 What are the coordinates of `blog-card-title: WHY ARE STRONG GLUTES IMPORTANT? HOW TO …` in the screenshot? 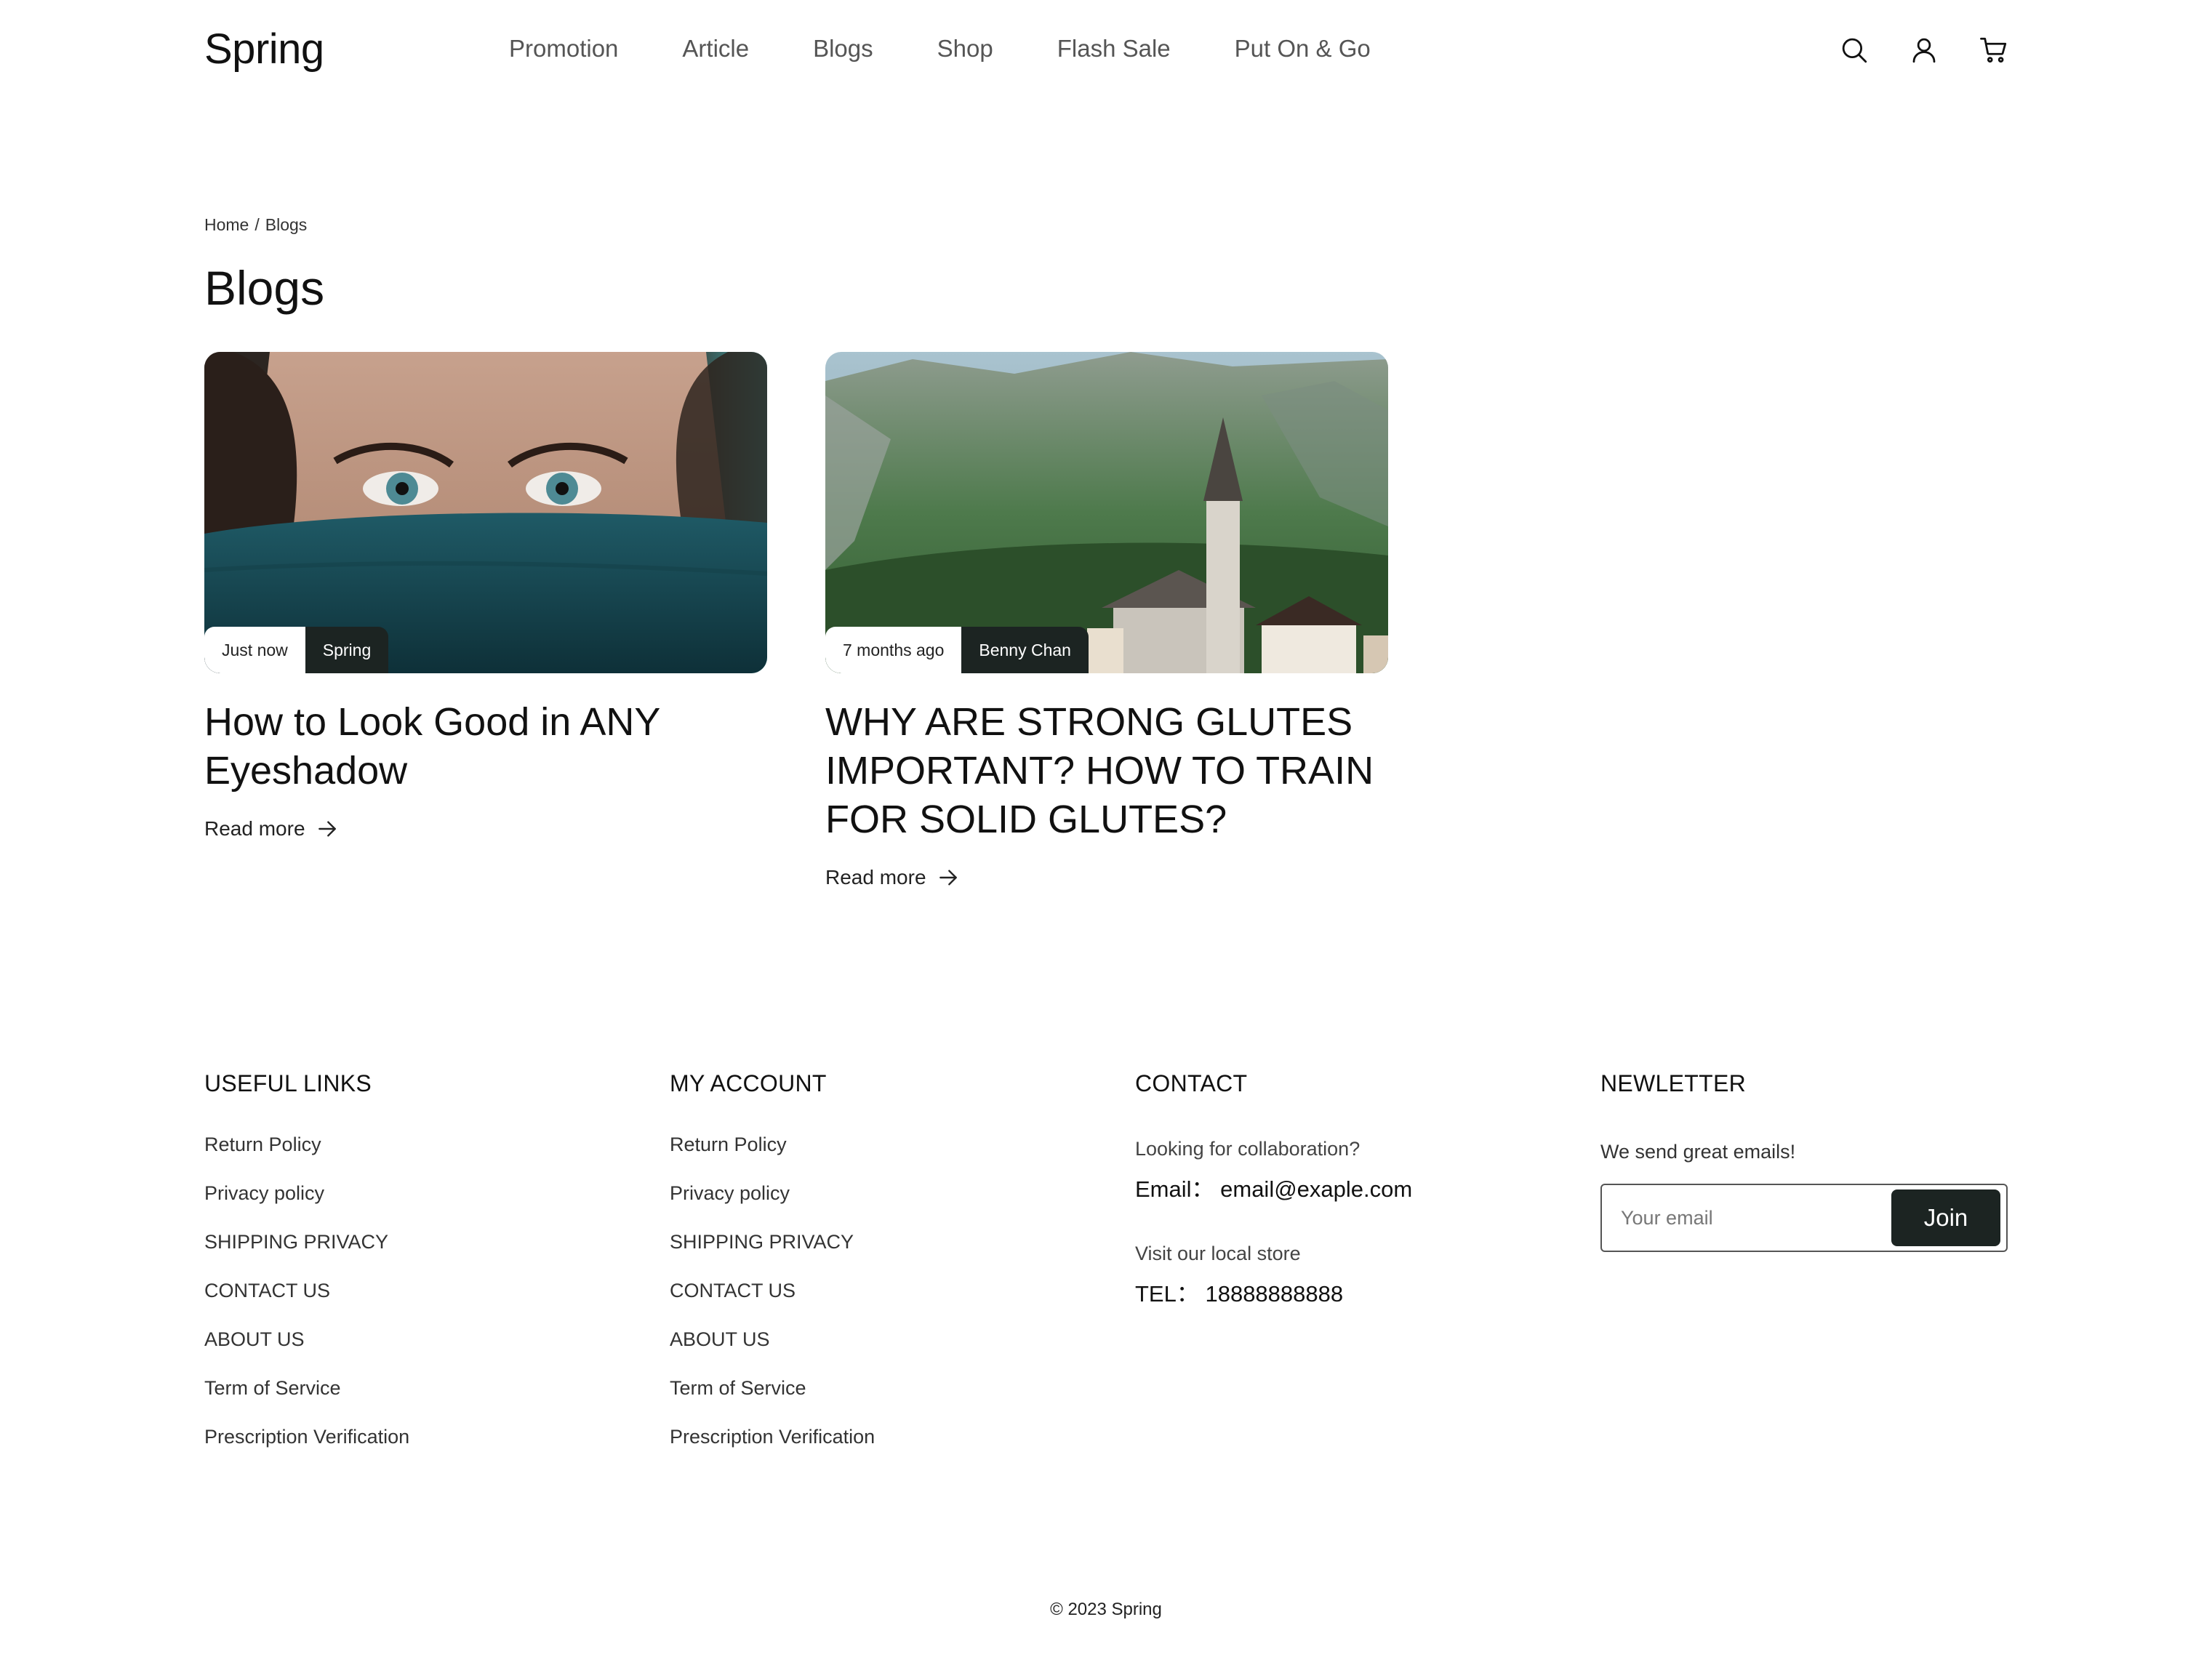 It's located at (1106, 771).